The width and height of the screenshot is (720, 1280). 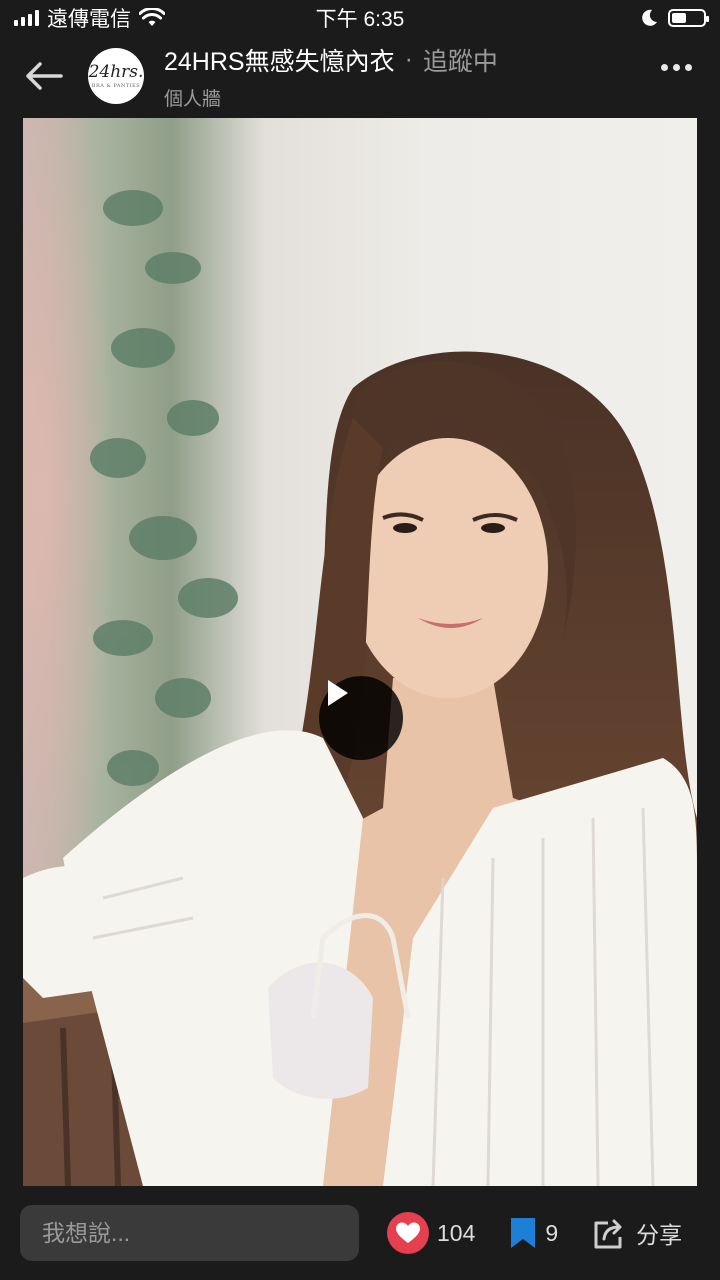 I want to click on status-left: 遠傳電信, so click(x=89, y=18).